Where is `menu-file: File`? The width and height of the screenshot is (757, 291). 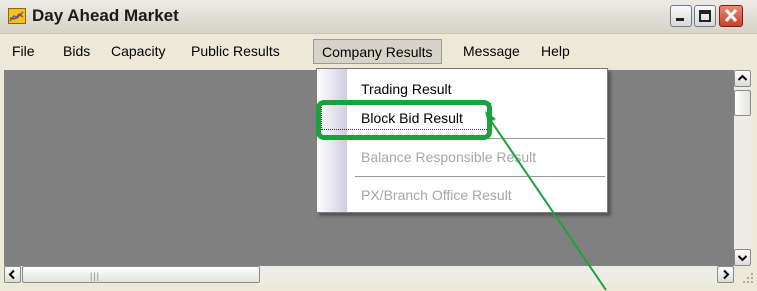 menu-file: File is located at coordinates (23, 51).